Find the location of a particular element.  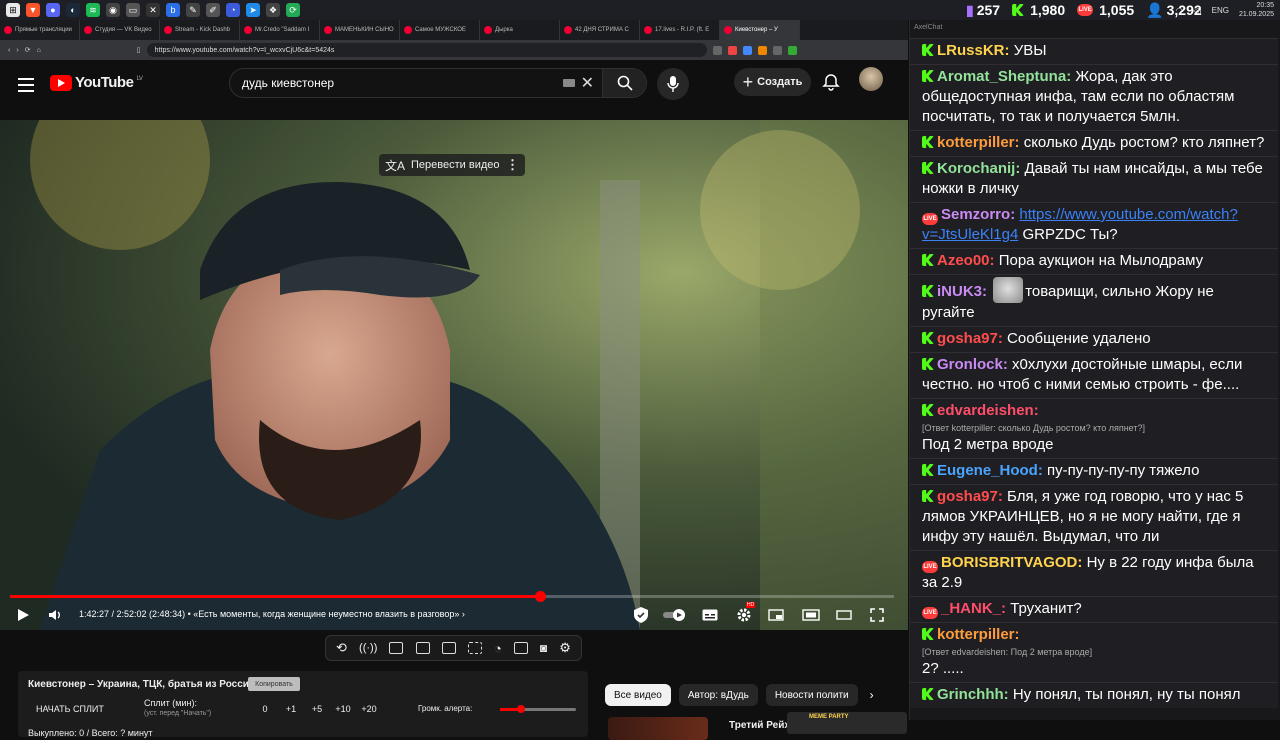

keyboard-icon is located at coordinates (568, 83).